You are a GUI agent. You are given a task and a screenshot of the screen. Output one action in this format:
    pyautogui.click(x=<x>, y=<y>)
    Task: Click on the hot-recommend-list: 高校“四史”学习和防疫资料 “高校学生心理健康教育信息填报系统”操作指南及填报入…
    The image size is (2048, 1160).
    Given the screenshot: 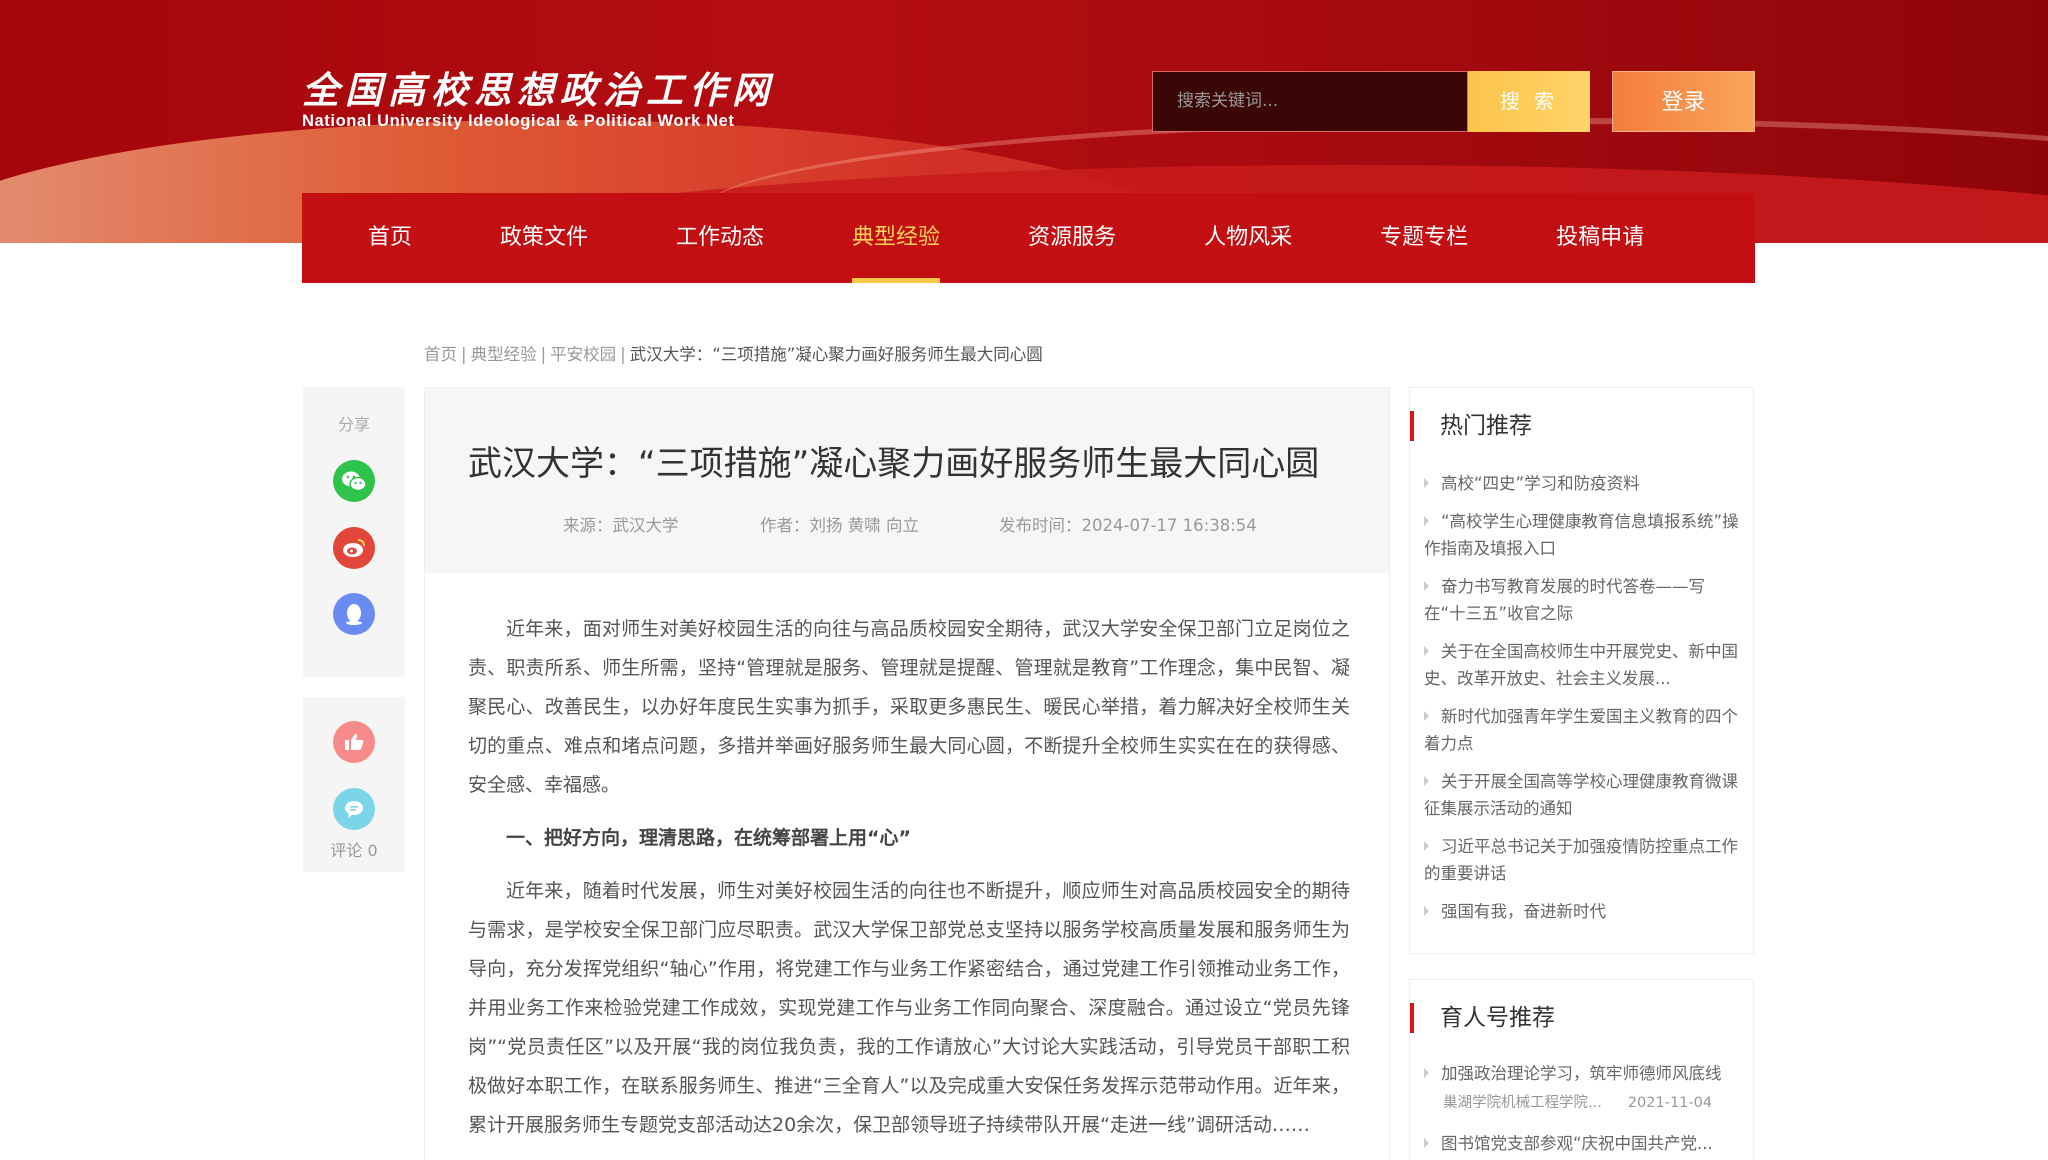 What is the action you would take?
    pyautogui.click(x=1582, y=703)
    